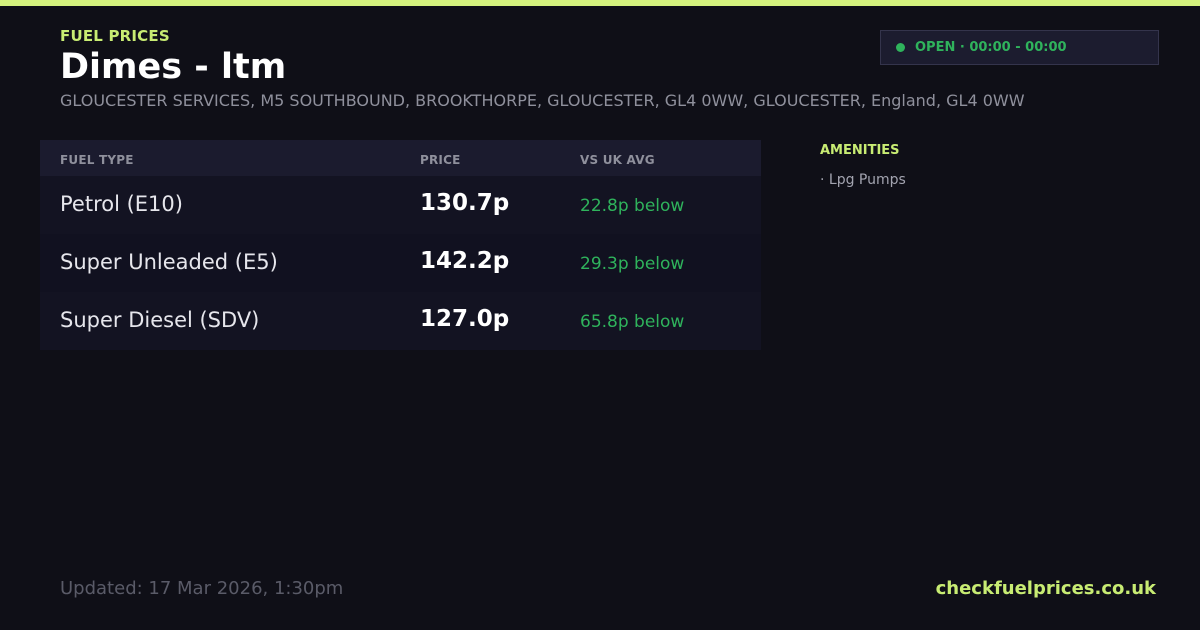  Describe the element at coordinates (400, 263) in the screenshot. I see `table-row: Super Unleaded (E5) 142.2p 29.3p below` at that location.